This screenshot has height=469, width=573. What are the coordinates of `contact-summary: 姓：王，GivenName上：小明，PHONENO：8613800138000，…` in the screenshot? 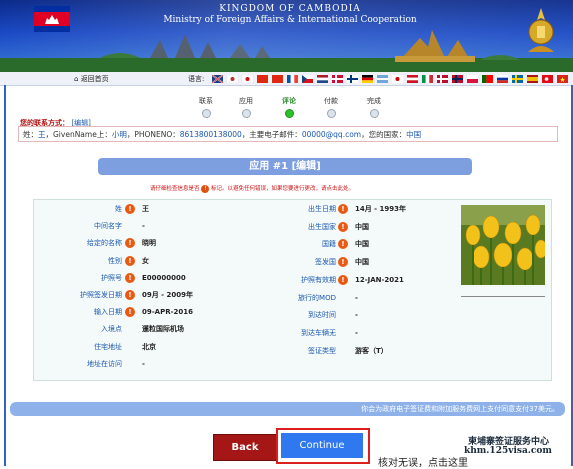 It's located at (288, 134).